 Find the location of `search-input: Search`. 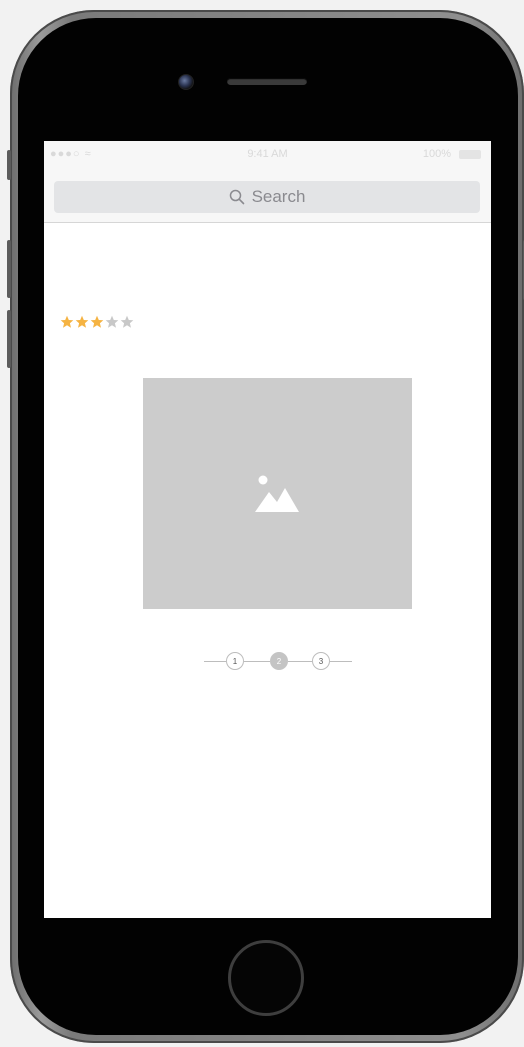

search-input: Search is located at coordinates (267, 197).